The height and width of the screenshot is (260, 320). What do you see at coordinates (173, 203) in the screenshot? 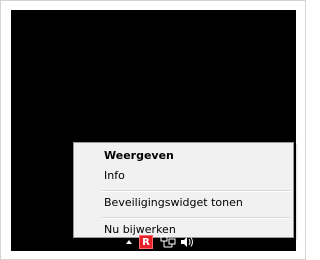
I see `menu-item-beveiligingswidget-tonen: Beveiligingswidget tonen` at bounding box center [173, 203].